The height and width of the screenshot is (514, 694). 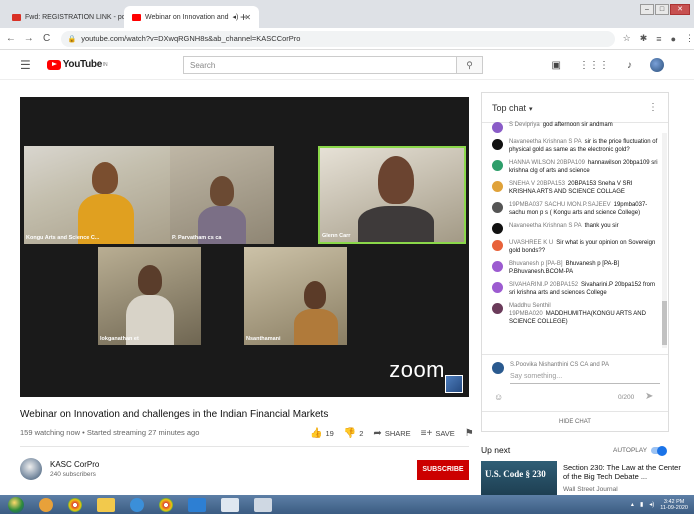 What do you see at coordinates (536, 264) in the screenshot?
I see `chat-author-name: Bhuvanesh p [PA-B]` at bounding box center [536, 264].